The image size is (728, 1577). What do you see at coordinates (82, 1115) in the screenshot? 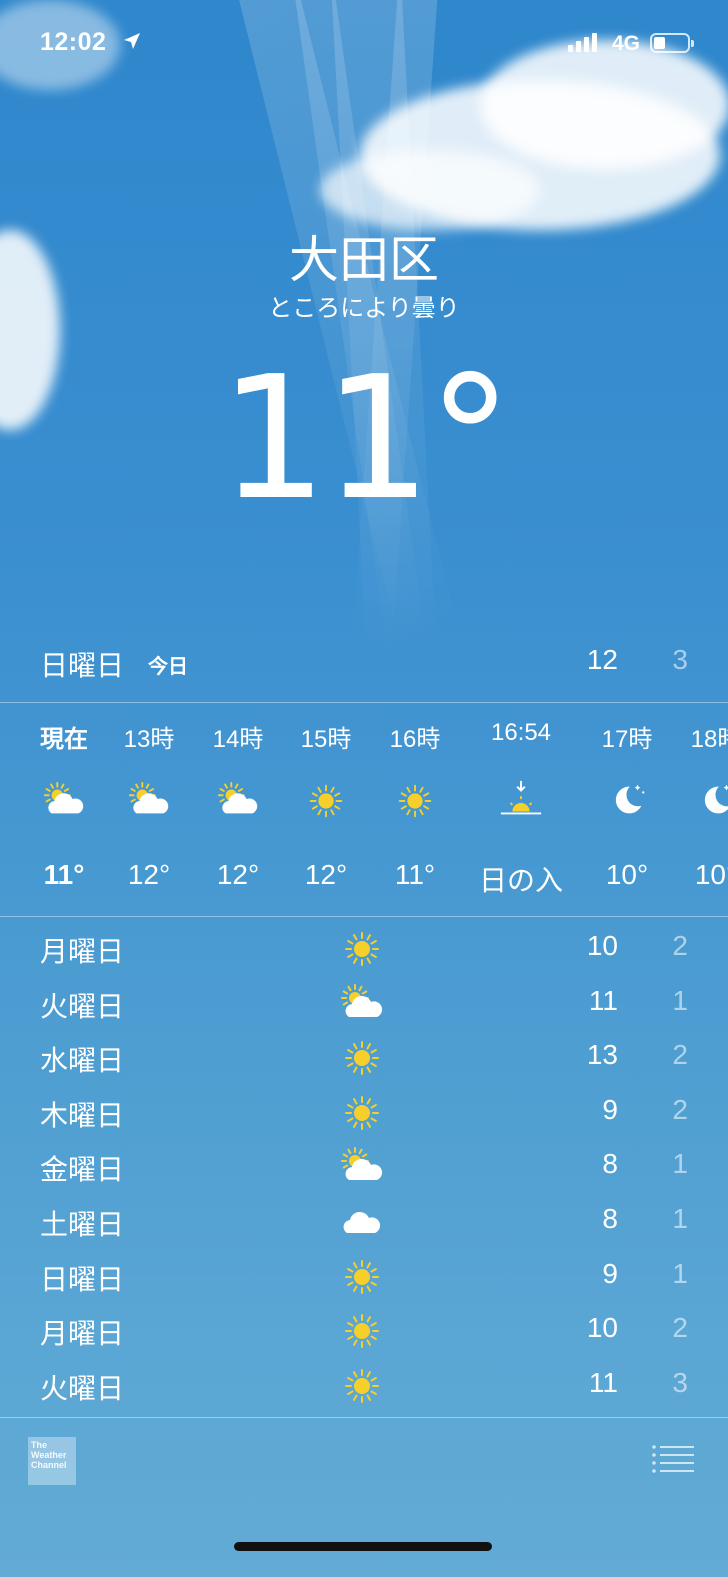
I see `daily-day-name: 木曜日` at bounding box center [82, 1115].